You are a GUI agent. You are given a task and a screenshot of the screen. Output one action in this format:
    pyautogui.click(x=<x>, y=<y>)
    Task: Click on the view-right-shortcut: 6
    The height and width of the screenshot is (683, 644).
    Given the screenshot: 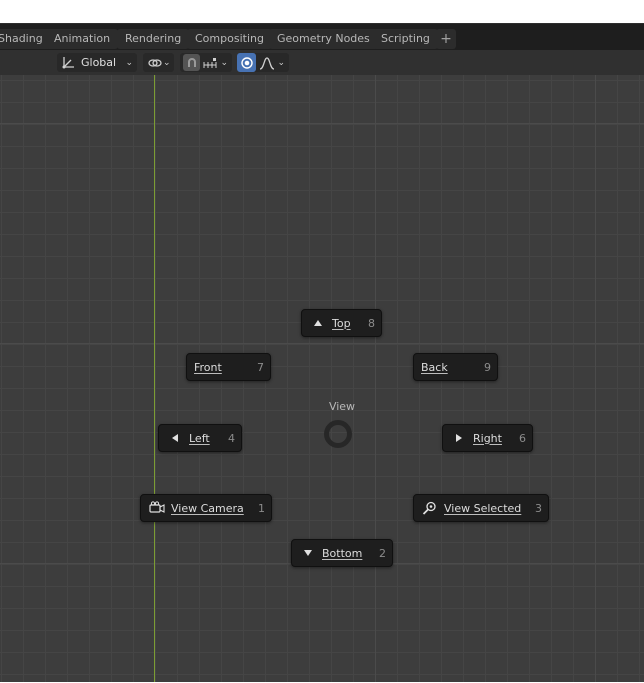 What is the action you would take?
    pyautogui.click(x=522, y=438)
    